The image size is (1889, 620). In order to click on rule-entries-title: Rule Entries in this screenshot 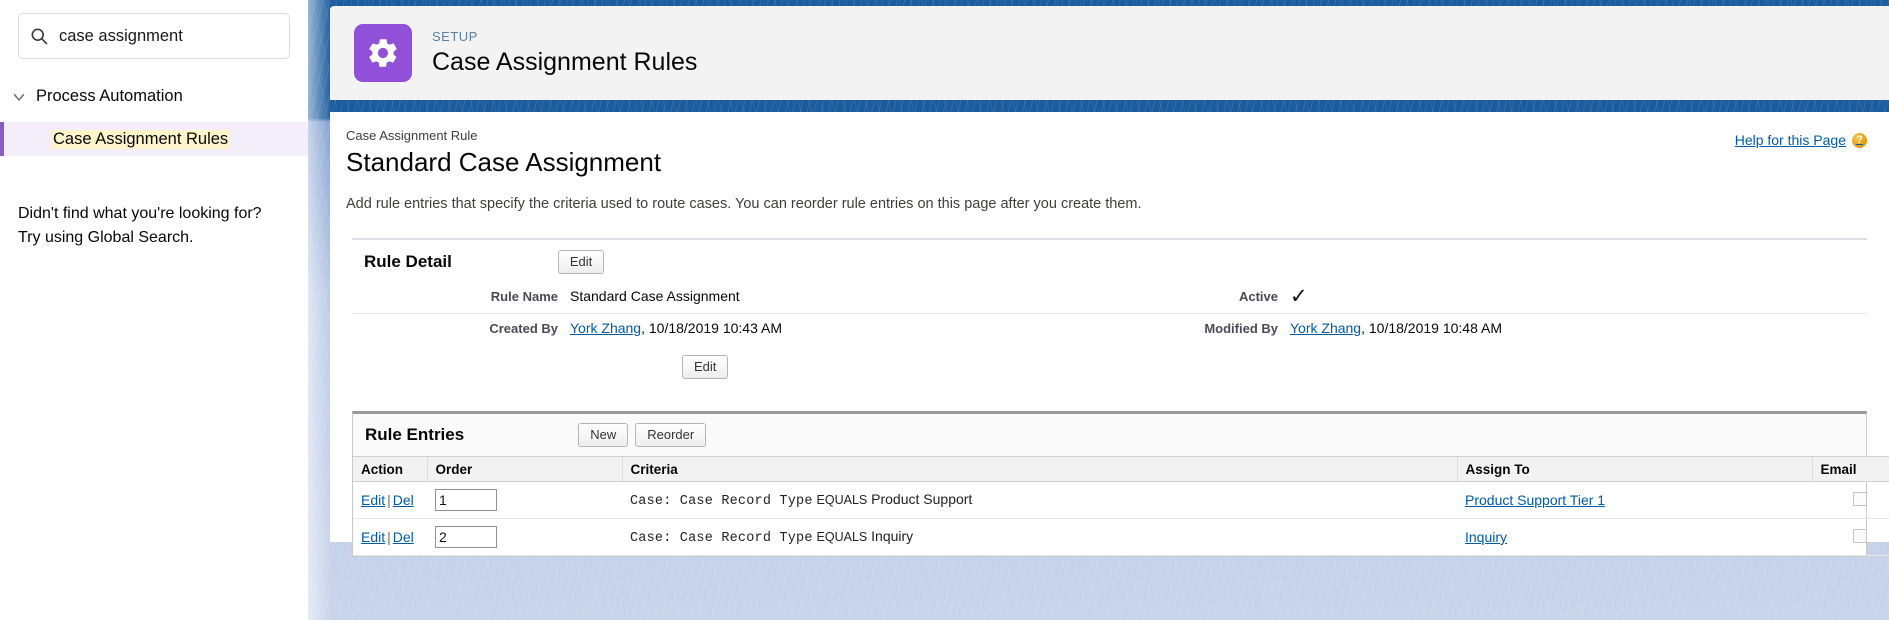, I will do `click(415, 434)`.